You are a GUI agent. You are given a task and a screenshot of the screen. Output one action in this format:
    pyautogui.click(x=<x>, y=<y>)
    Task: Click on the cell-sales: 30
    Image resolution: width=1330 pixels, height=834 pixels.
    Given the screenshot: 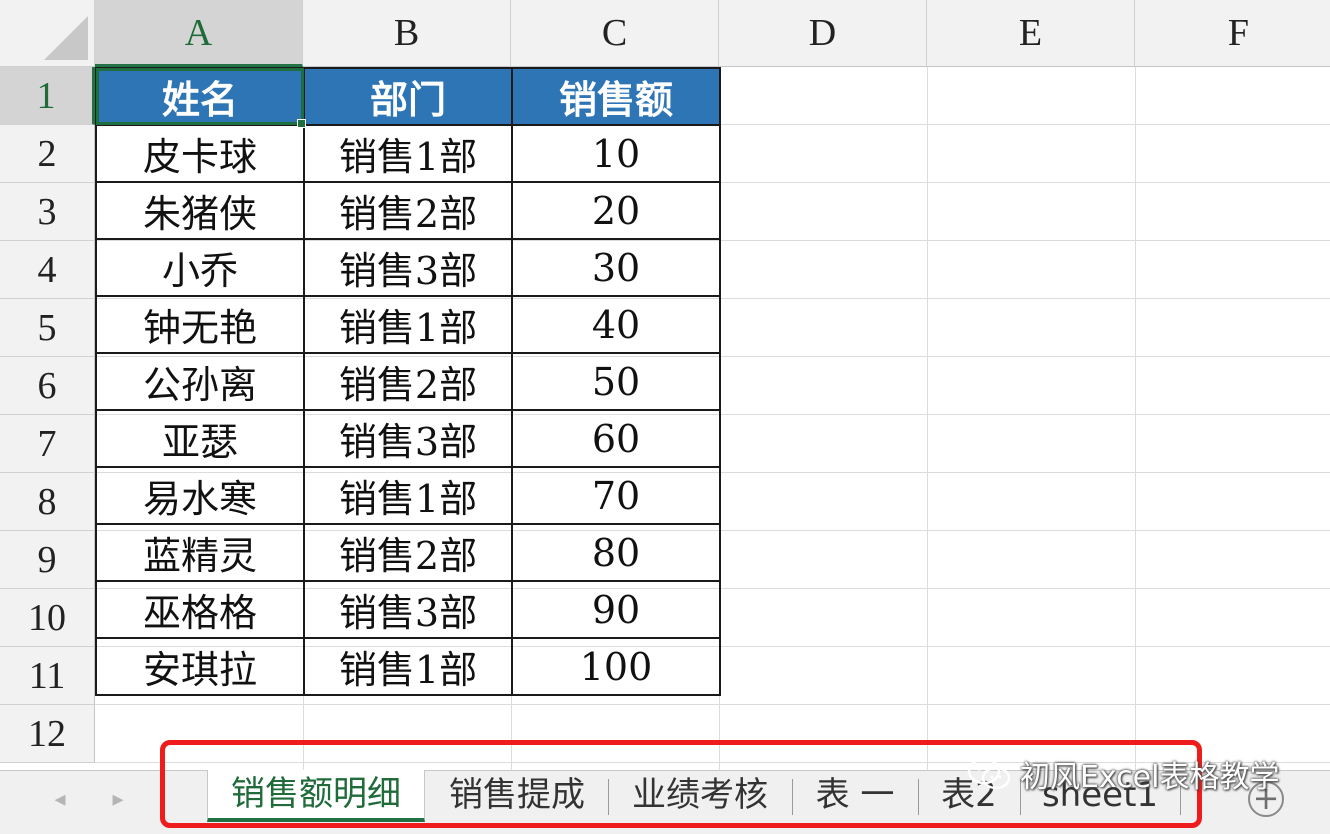 What is the action you would take?
    pyautogui.click(x=616, y=267)
    